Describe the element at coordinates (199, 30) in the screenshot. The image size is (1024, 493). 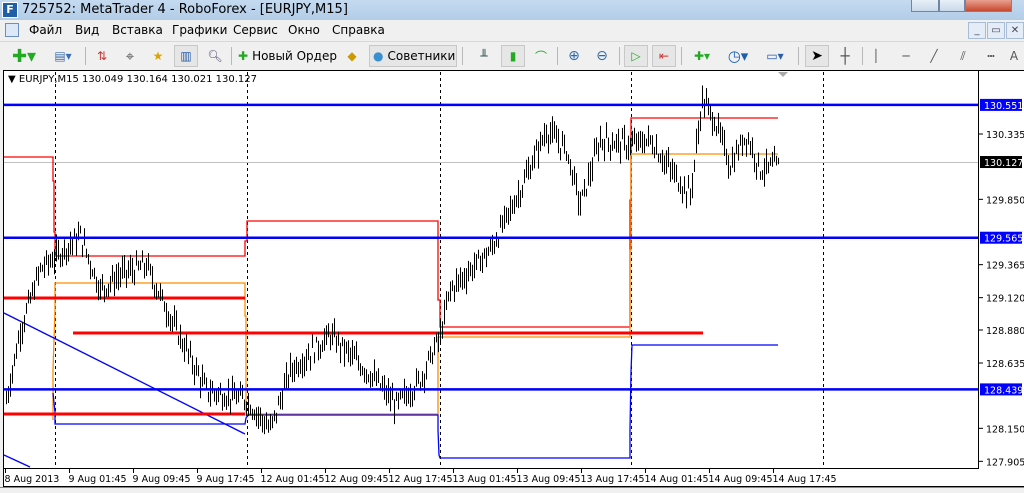
I see `menu-charts: Графики` at that location.